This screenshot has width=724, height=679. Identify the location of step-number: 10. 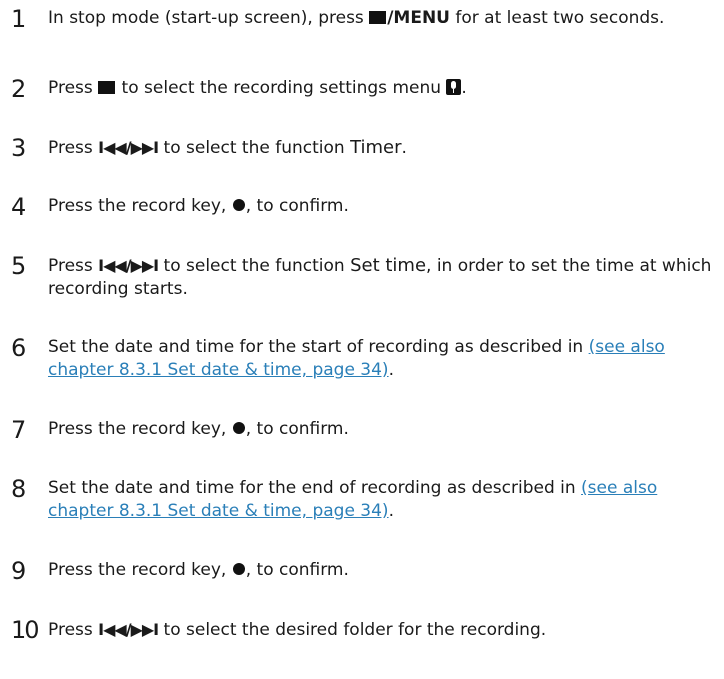
(25, 630).